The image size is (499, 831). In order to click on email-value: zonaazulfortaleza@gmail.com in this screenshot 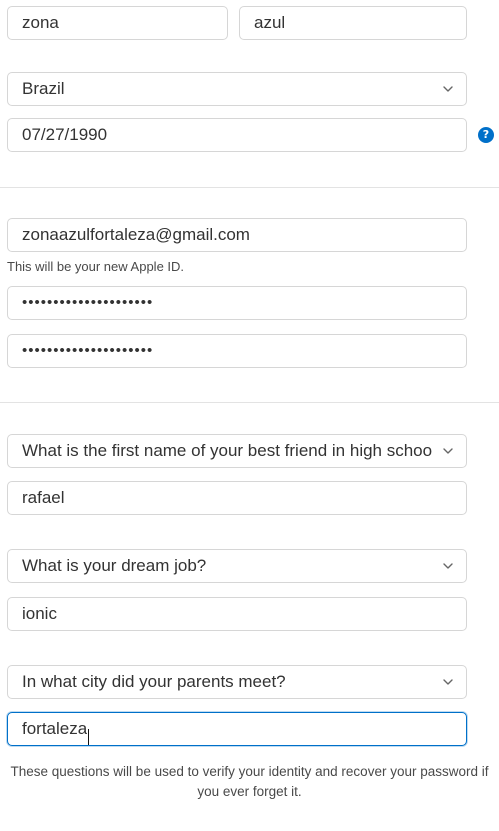, I will do `click(136, 234)`.